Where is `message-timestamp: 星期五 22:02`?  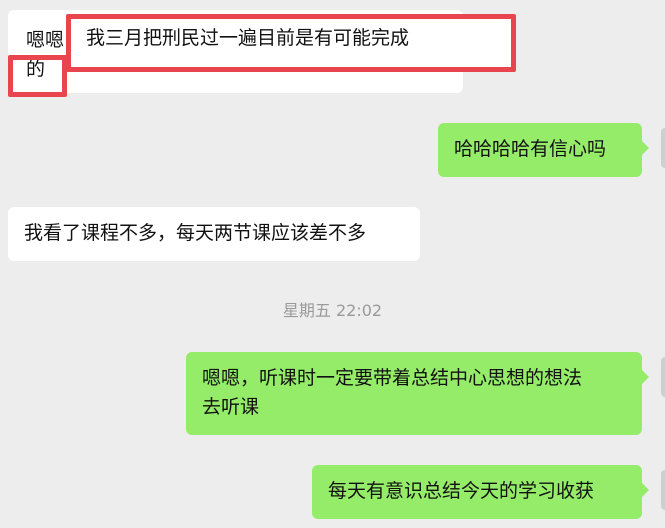 message-timestamp: 星期五 22:02 is located at coordinates (332, 310).